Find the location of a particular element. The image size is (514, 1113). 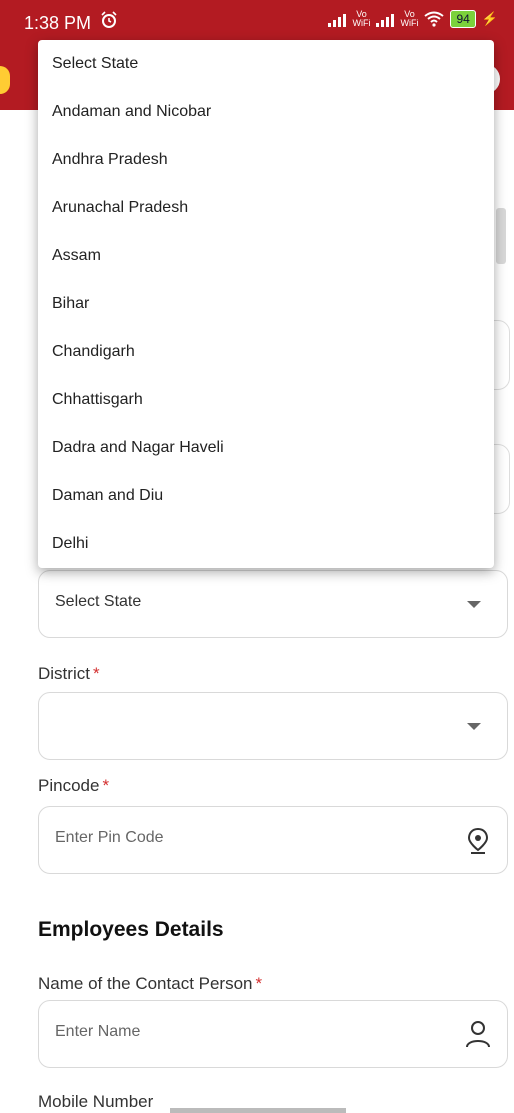

district-select is located at coordinates (273, 726).